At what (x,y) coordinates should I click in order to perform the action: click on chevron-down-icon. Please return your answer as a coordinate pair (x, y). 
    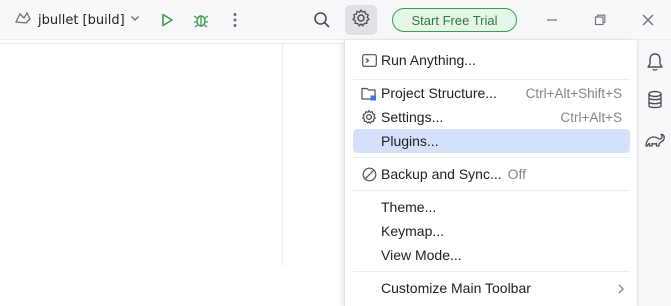
    Looking at the image, I should click on (135, 20).